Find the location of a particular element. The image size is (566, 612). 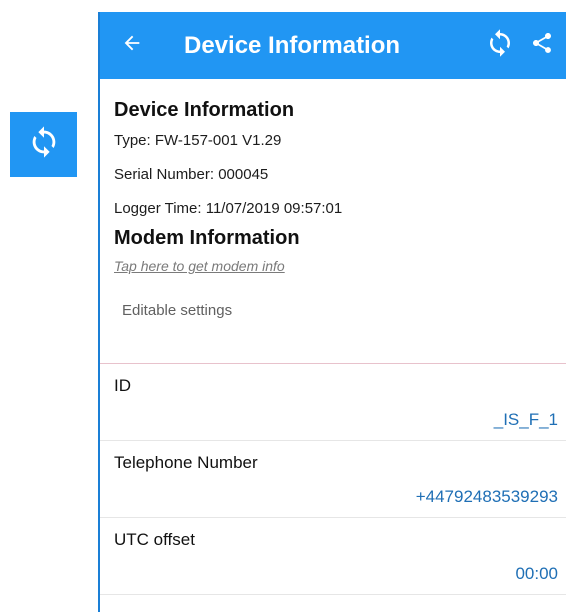

page-title: Device Information is located at coordinates (292, 45).